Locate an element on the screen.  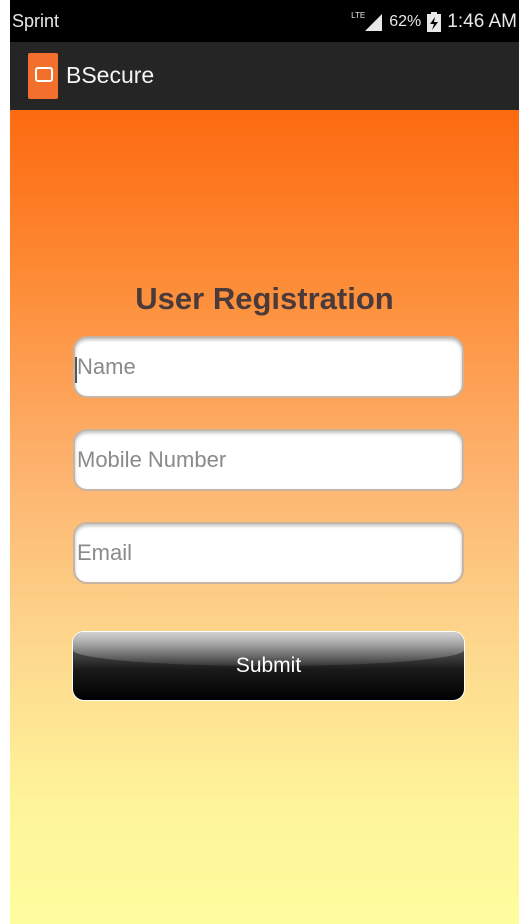
signal-icon is located at coordinates (374, 22).